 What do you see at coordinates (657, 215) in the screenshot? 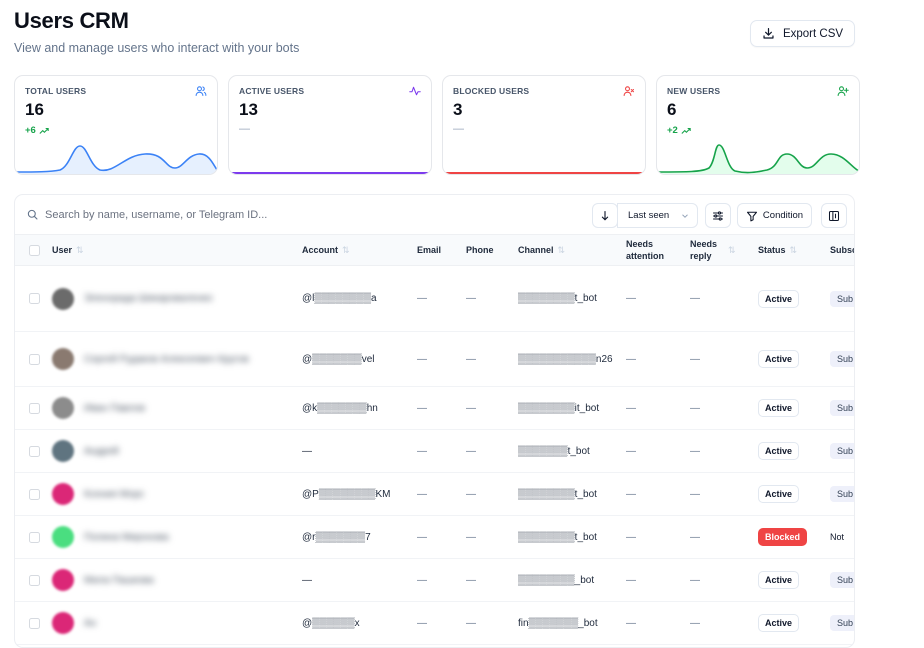
I see `sort-field-select: Last seen` at bounding box center [657, 215].